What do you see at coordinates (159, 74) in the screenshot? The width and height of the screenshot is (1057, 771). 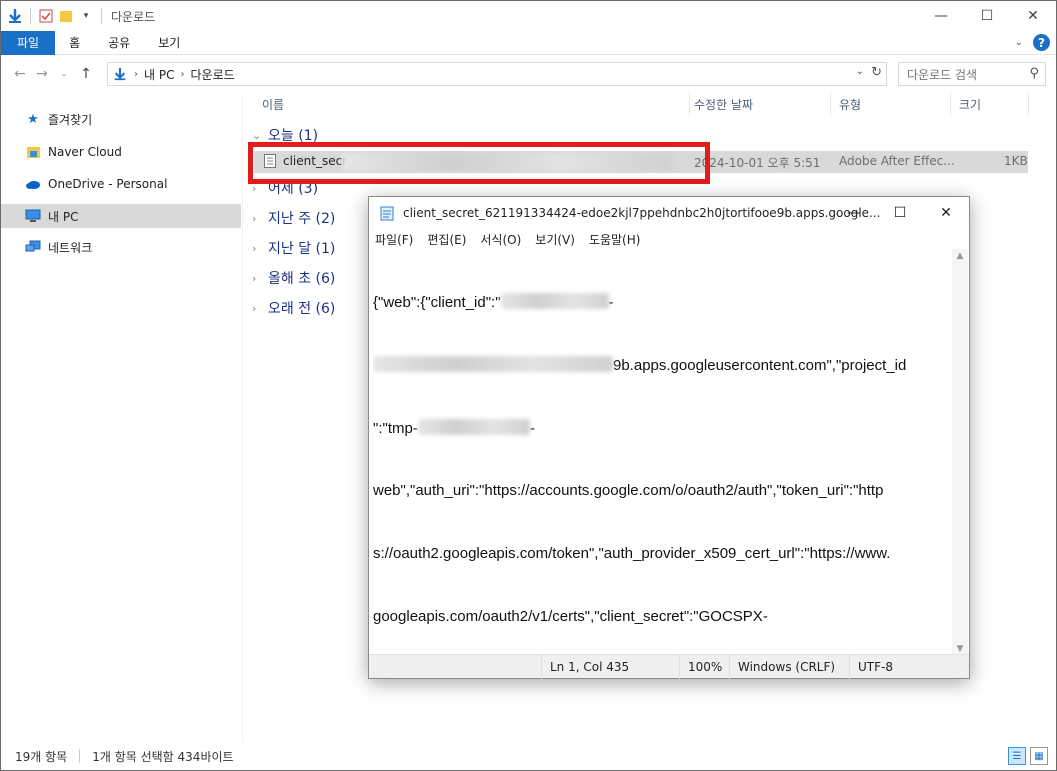 I see `breadcrumb-this-pc: 내 PC` at bounding box center [159, 74].